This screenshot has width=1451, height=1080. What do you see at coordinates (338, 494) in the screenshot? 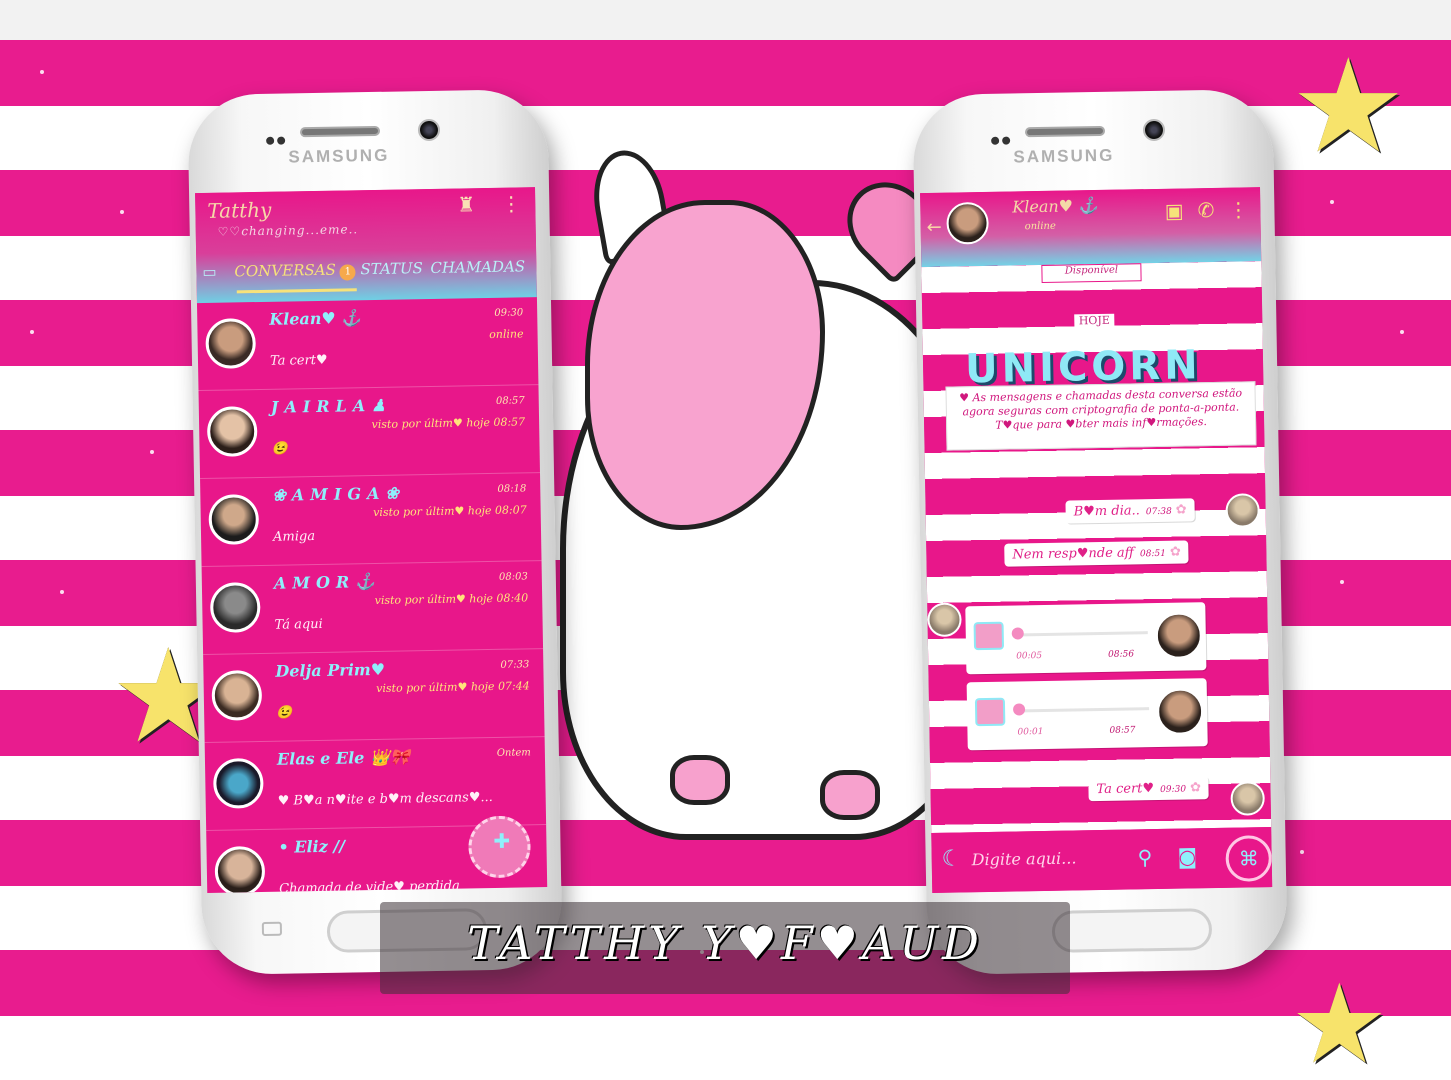
I see `chat-name: ❀AMIGA❀` at bounding box center [338, 494].